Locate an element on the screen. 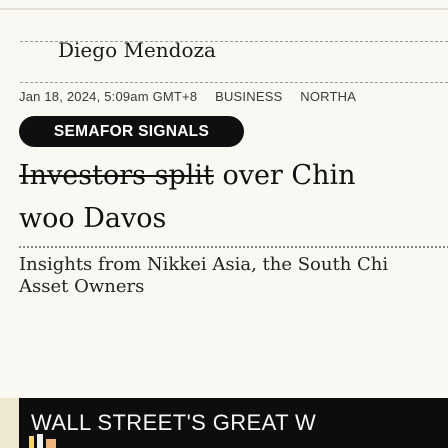 The image size is (448, 448). banner-panel: WALL STREET'S GREAT W is located at coordinates (233, 423).